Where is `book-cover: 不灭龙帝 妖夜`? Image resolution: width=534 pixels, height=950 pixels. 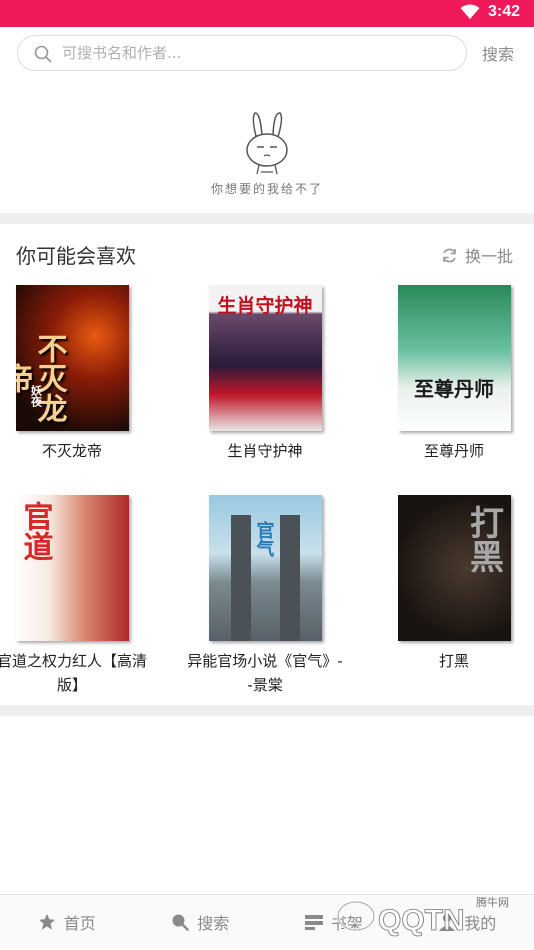 book-cover: 不灭龙帝 妖夜 is located at coordinates (72, 358).